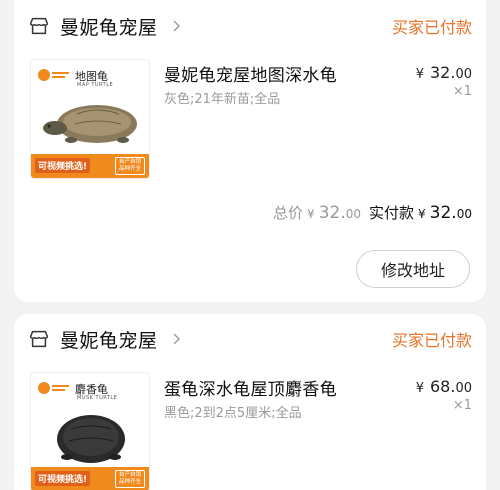 This screenshot has width=500, height=490. What do you see at coordinates (464, 214) in the screenshot?
I see `paid-decimal: 00` at bounding box center [464, 214].